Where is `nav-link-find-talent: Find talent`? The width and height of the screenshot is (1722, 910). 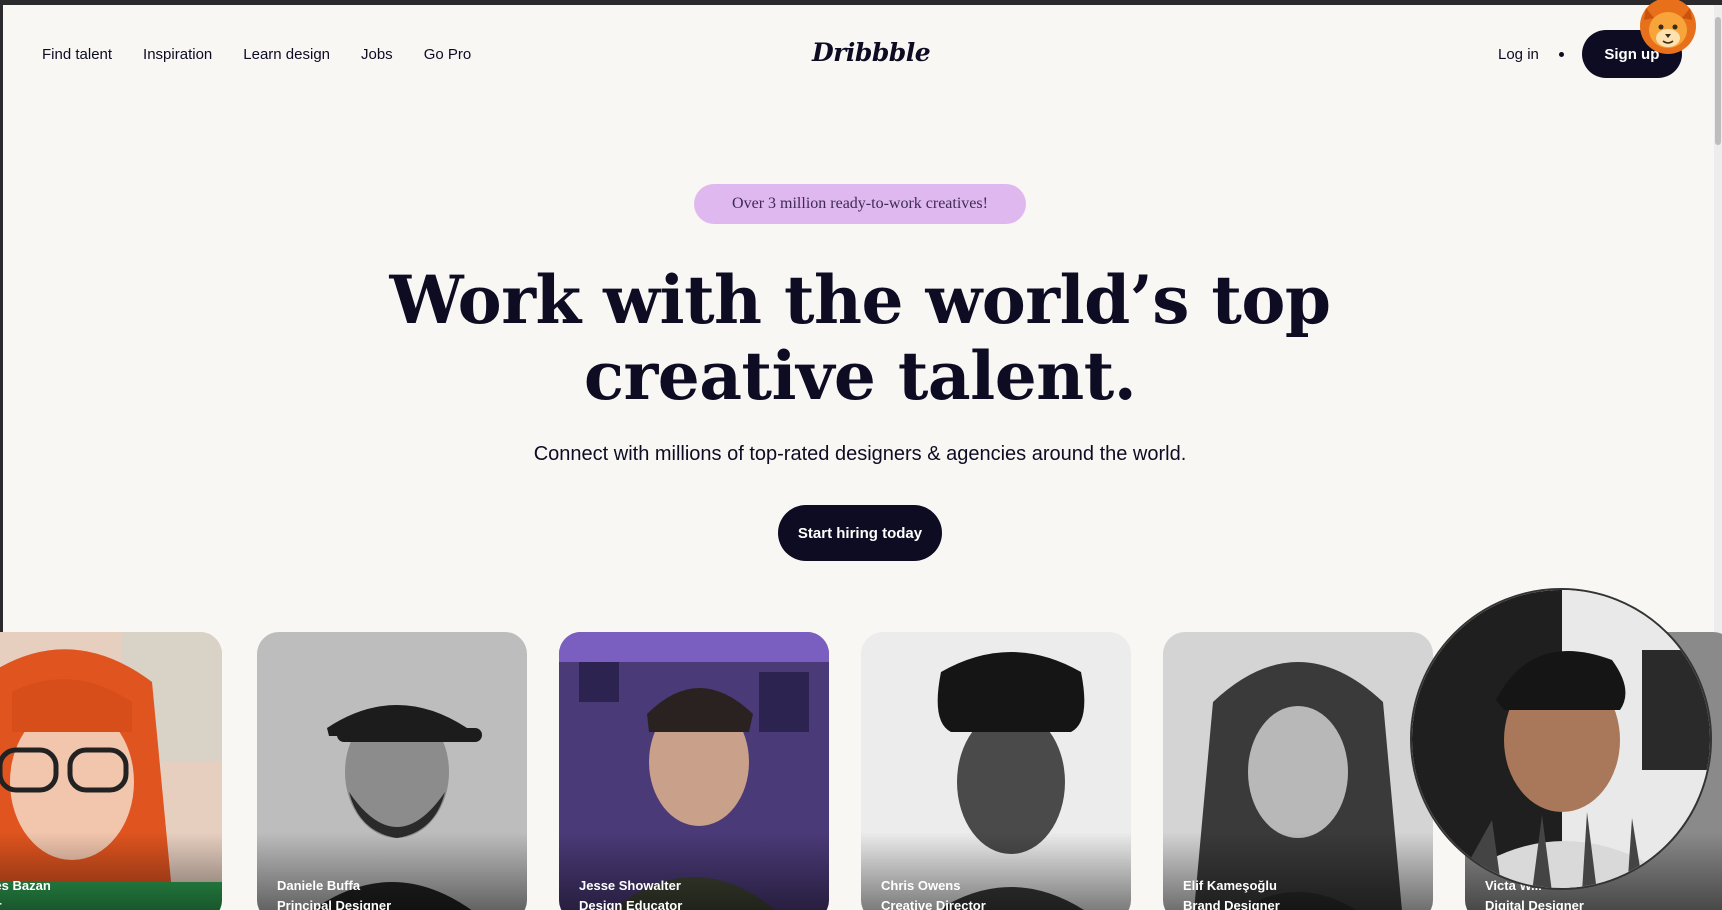 nav-link-find-talent: Find talent is located at coordinates (77, 54).